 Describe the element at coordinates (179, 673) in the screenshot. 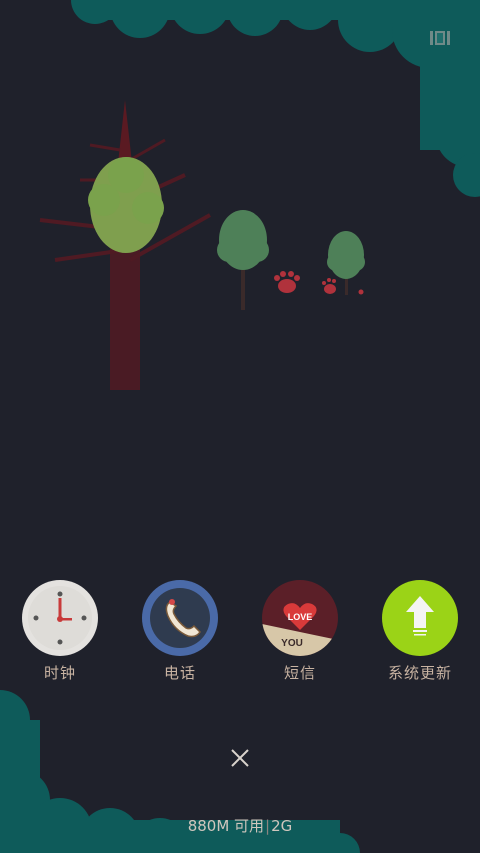

I see `app-label-phone: 电话` at that location.